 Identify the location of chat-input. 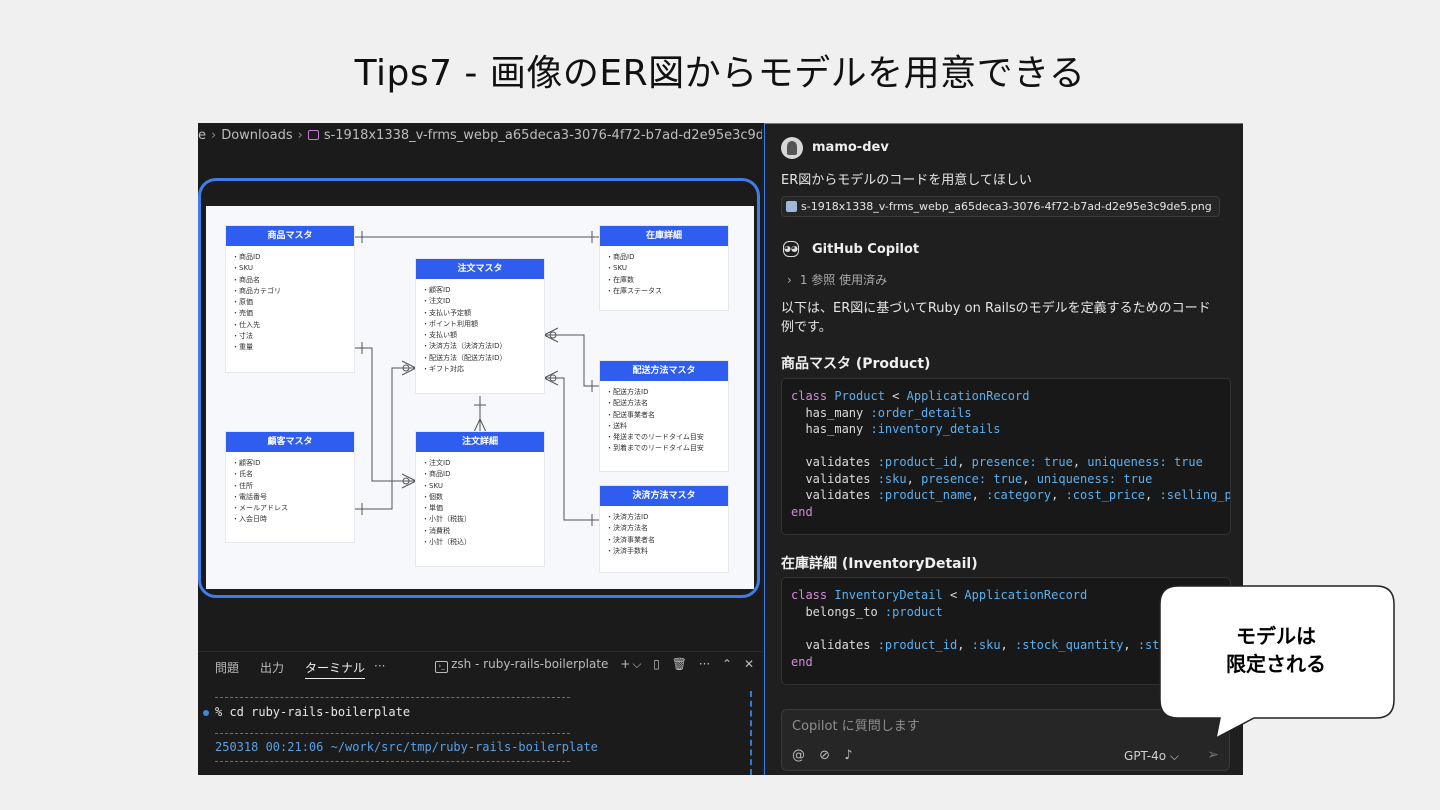
(1002, 726).